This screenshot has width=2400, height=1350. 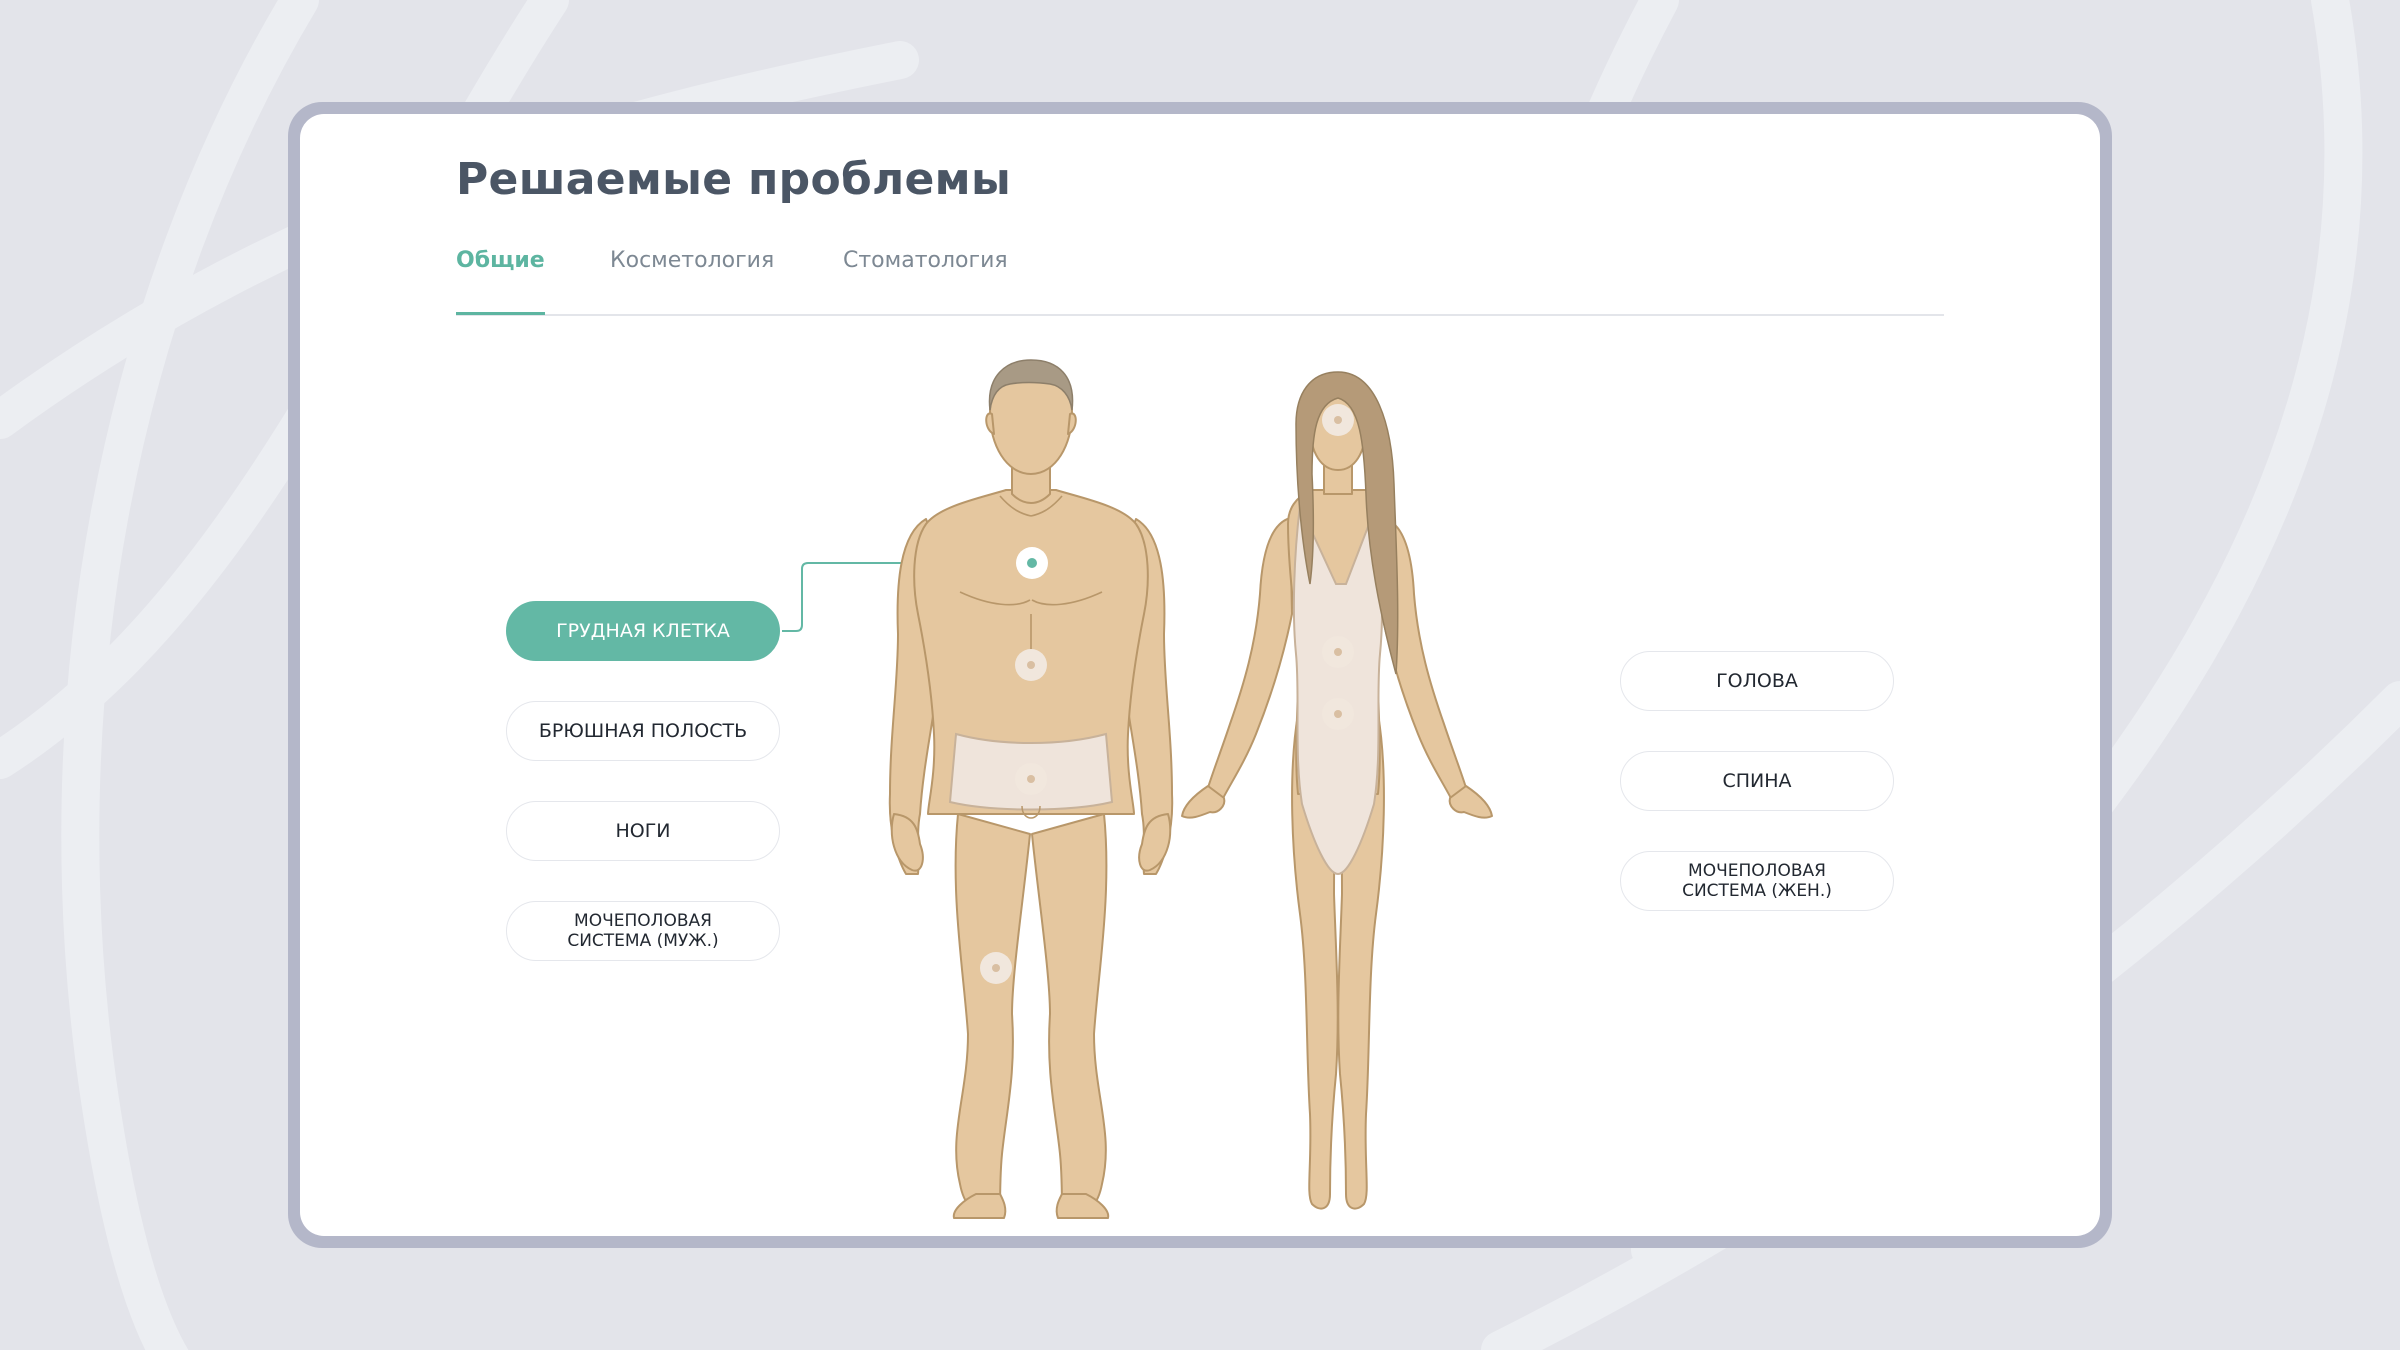 What do you see at coordinates (1757, 881) in the screenshot?
I see `pill-urogenital-female: МОЧЕПОЛОВАЯ СИСТЕМА (ЖЕН.)` at bounding box center [1757, 881].